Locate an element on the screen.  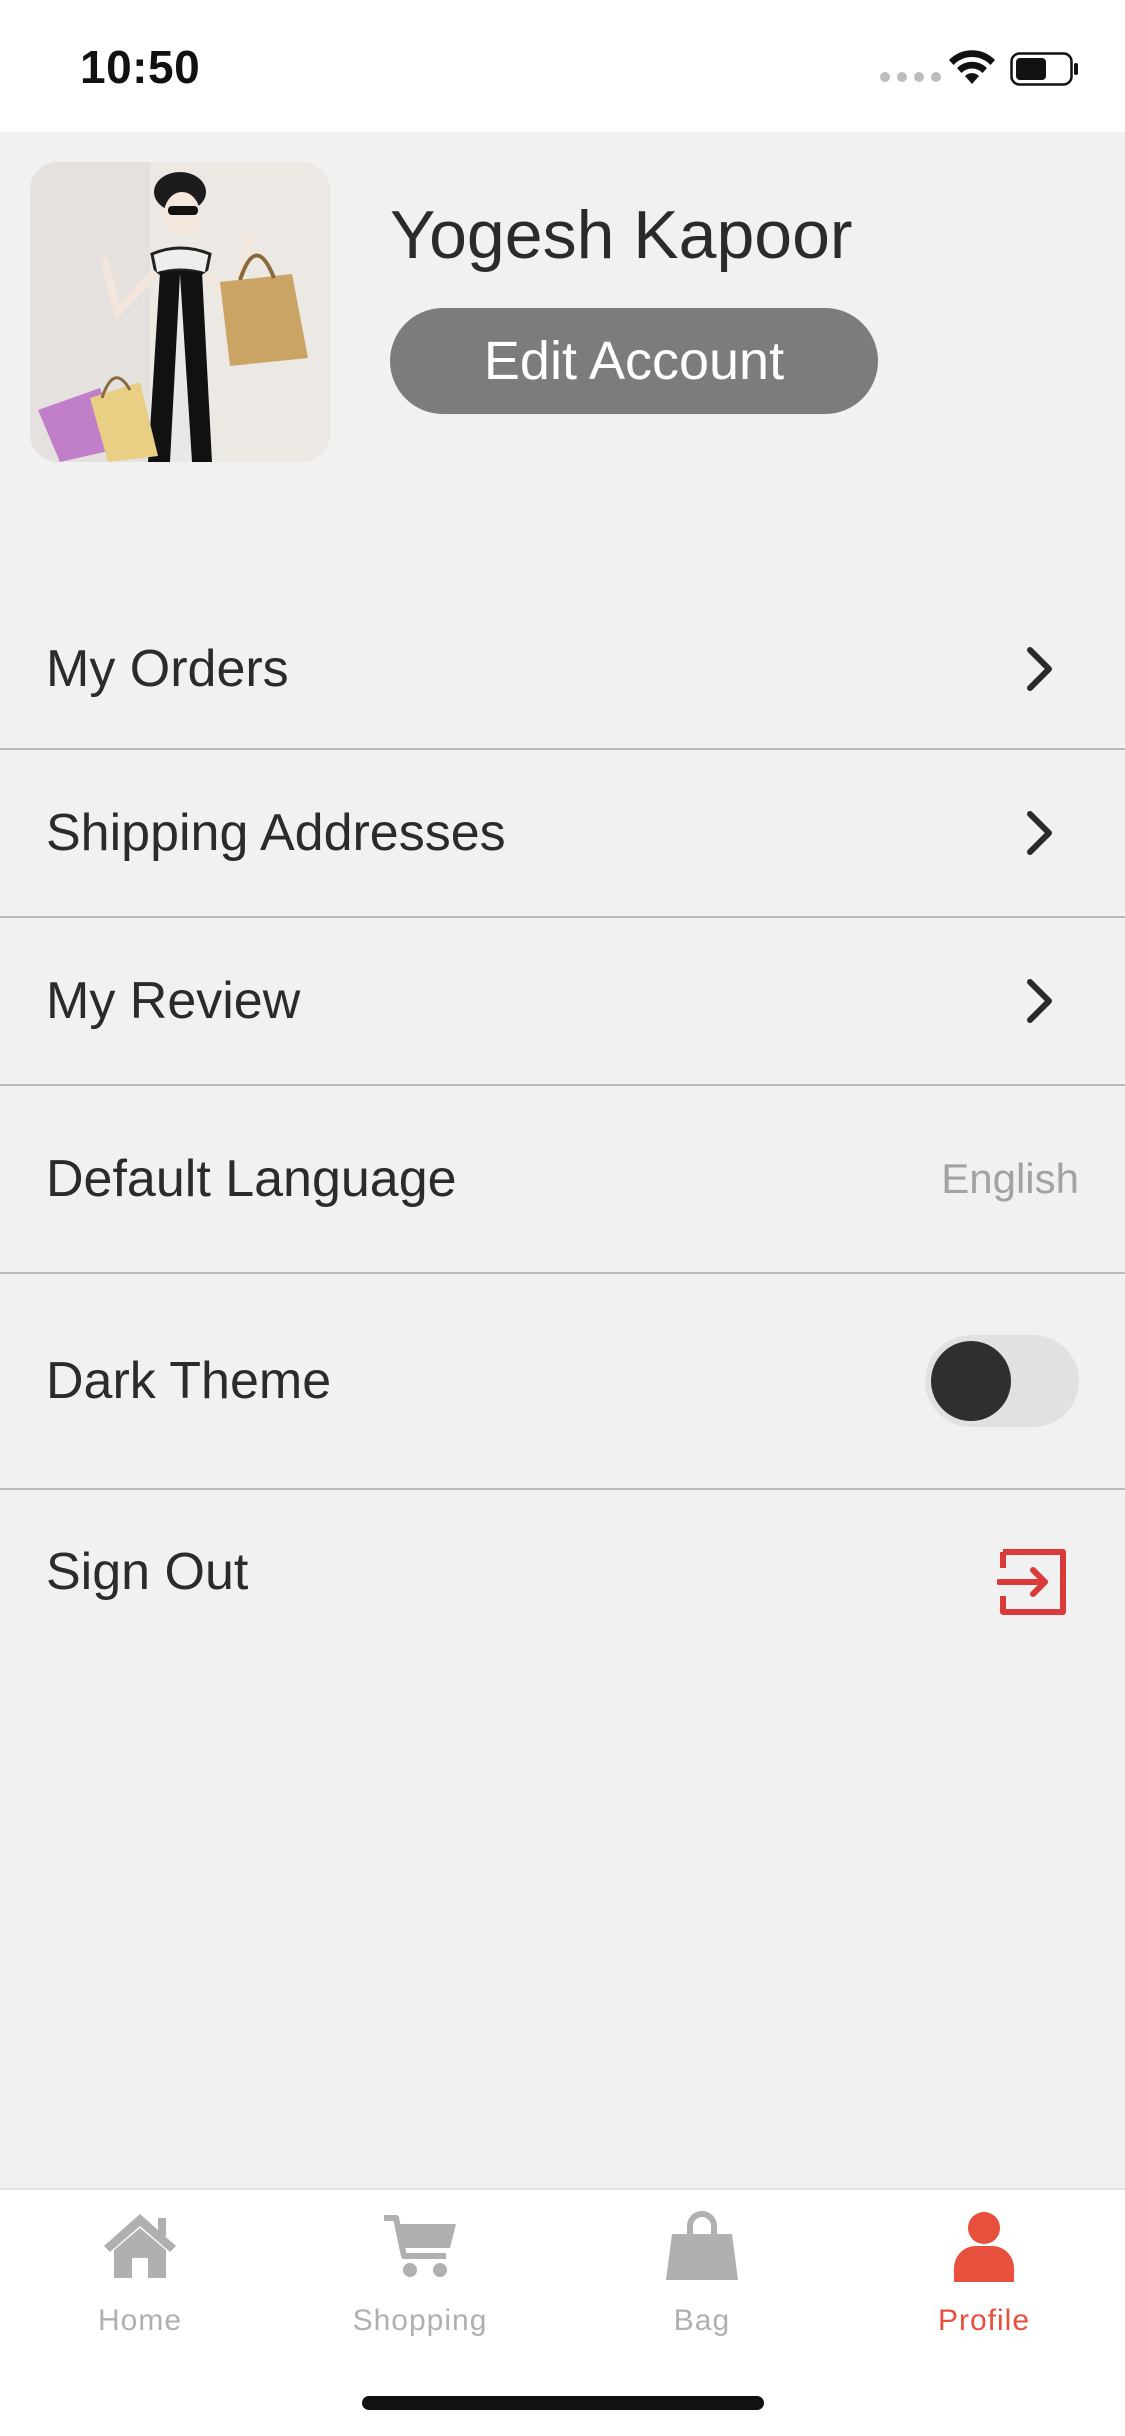
sign-out-icon is located at coordinates (1033, 1582).